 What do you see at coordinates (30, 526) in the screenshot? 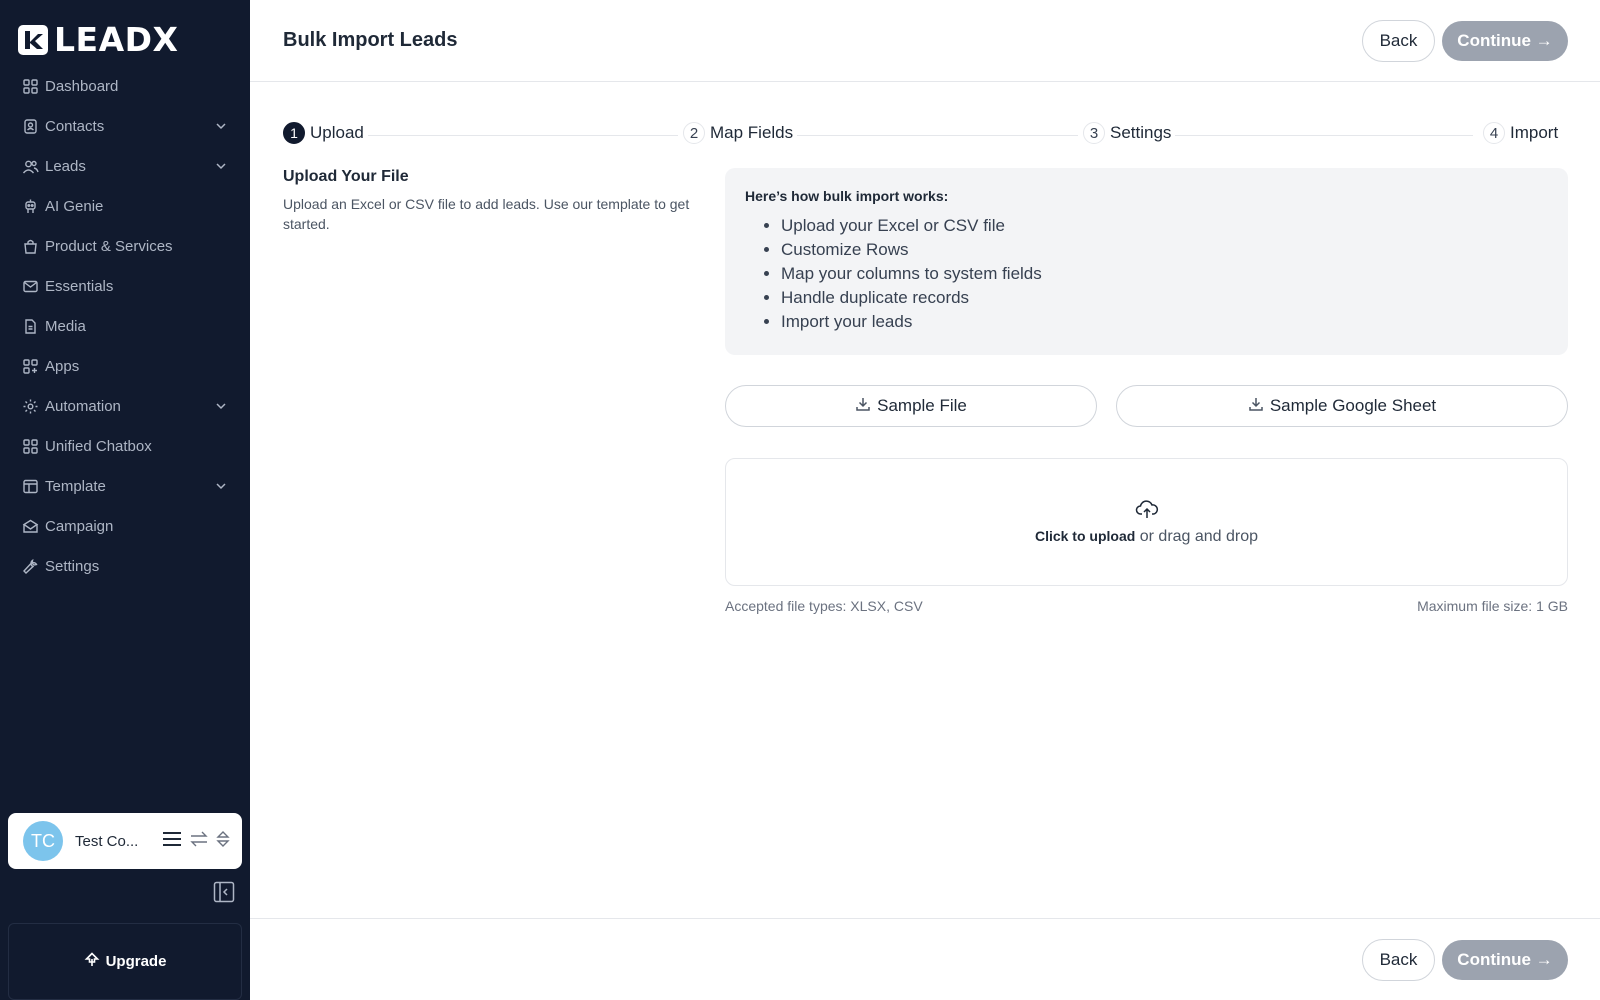
I see `envelope-open-icon` at bounding box center [30, 526].